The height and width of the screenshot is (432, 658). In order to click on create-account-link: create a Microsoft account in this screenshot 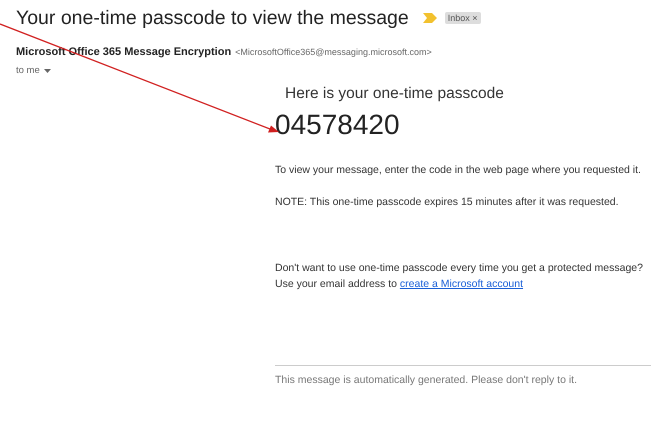, I will do `click(462, 284)`.